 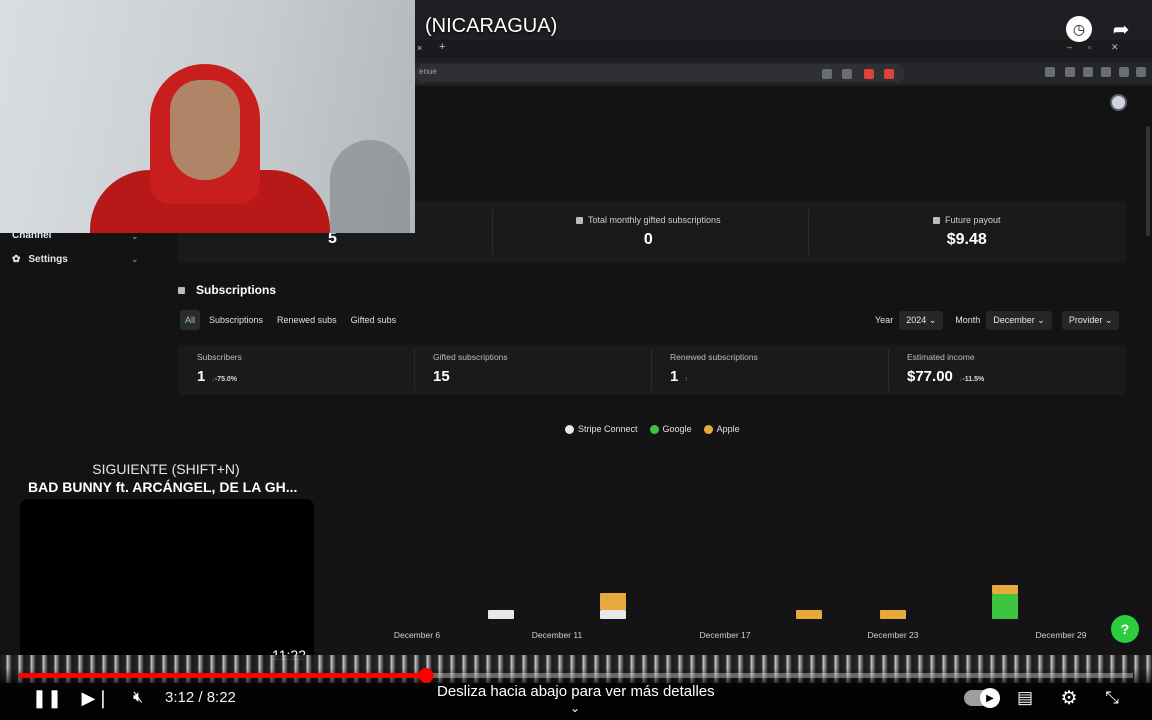 I want to click on legend-item: Google, so click(x=670, y=429).